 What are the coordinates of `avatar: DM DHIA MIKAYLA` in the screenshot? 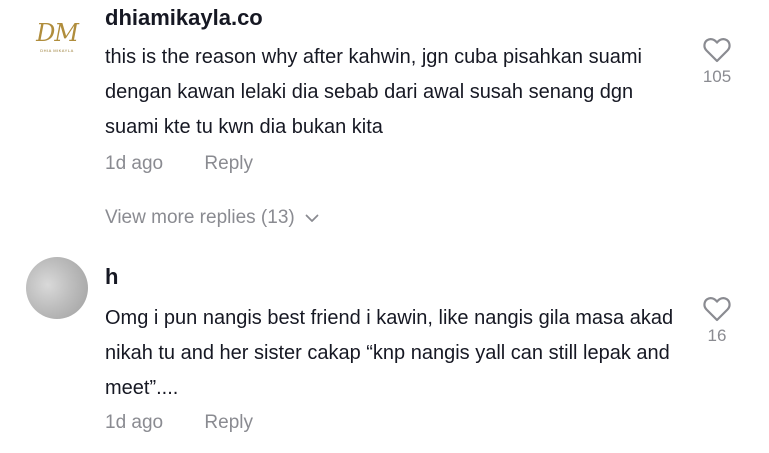 It's located at (57, 37).